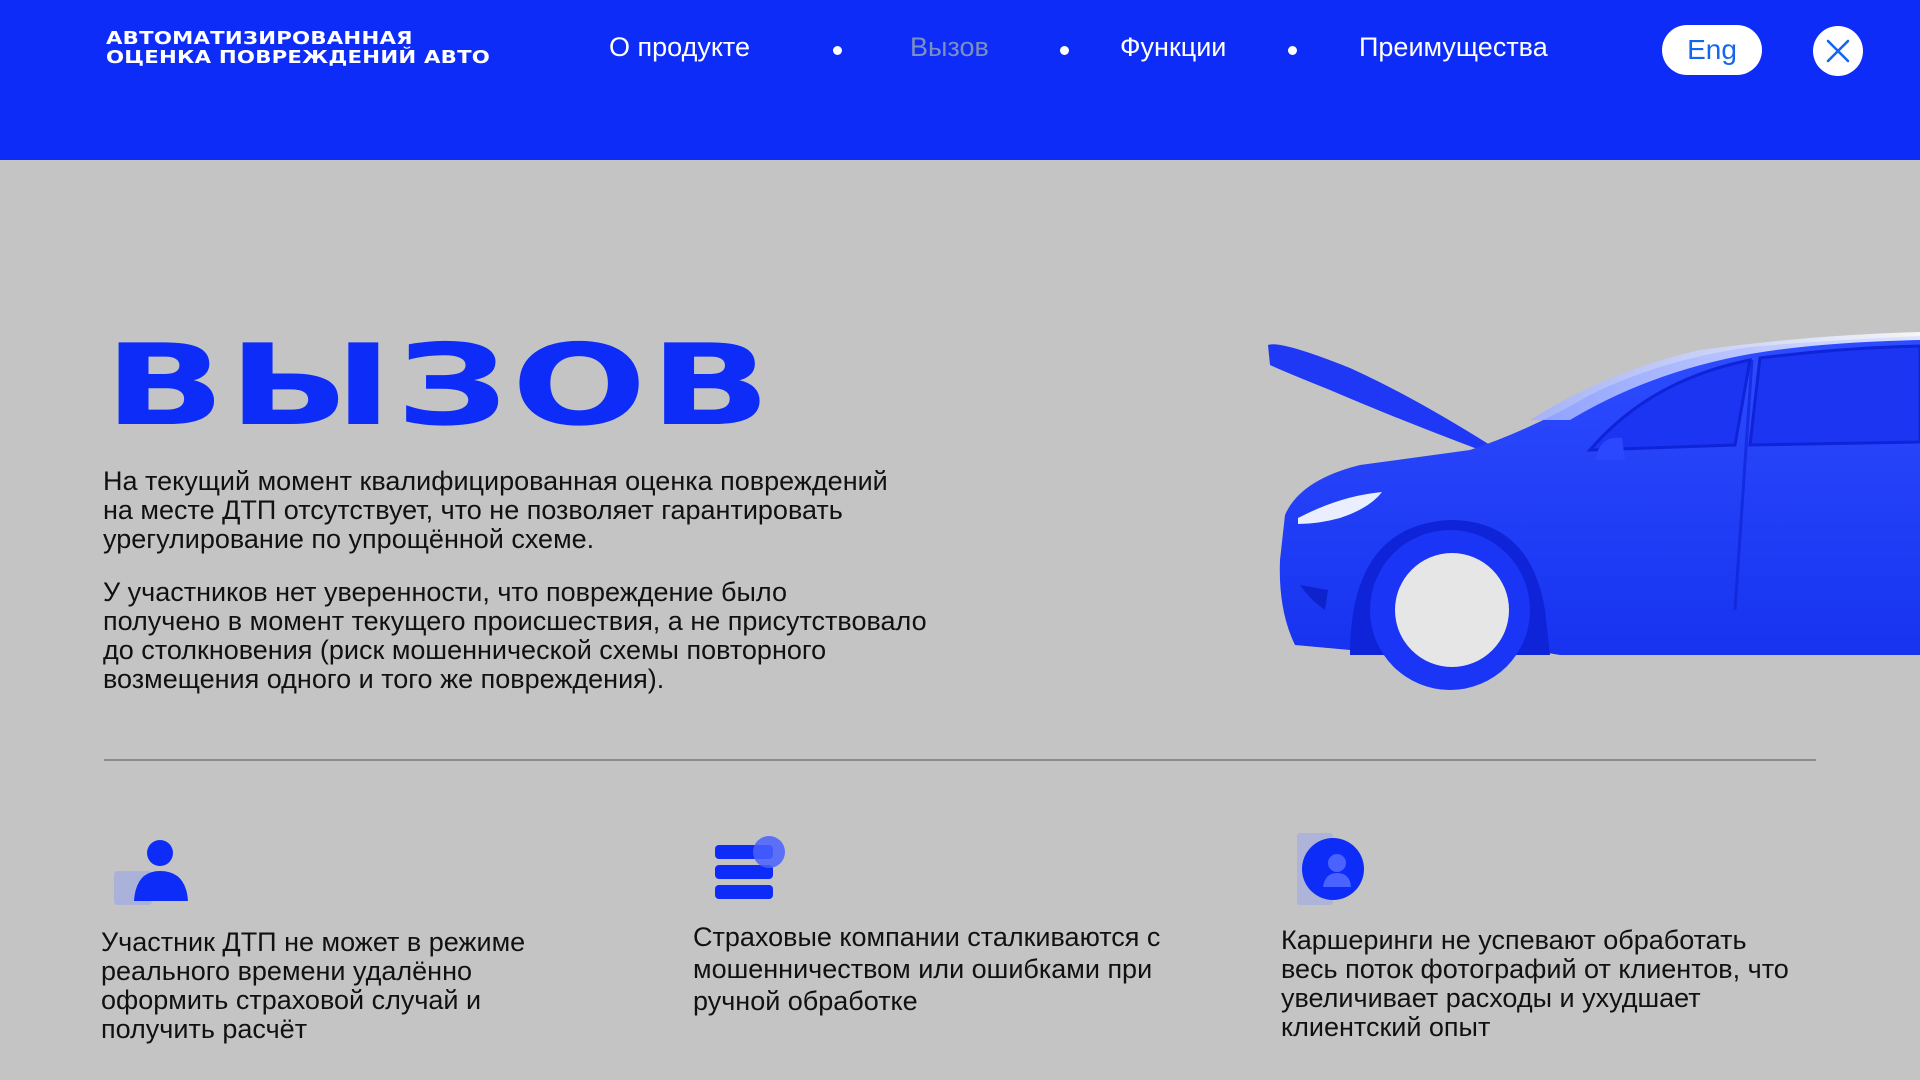 The height and width of the screenshot is (1080, 1920). Describe the element at coordinates (298, 57) in the screenshot. I see `brand-line-2: ОЦЕНКА ПОВРЕЖДЕНИЙ АВТО` at that location.